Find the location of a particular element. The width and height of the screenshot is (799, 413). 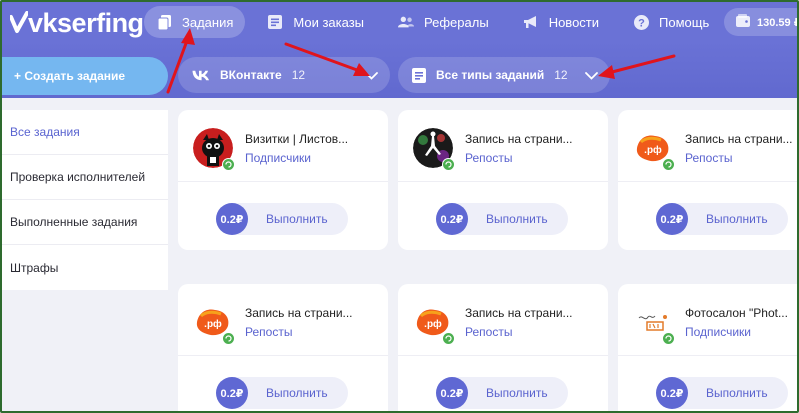

nav-news: Новости is located at coordinates (561, 22).